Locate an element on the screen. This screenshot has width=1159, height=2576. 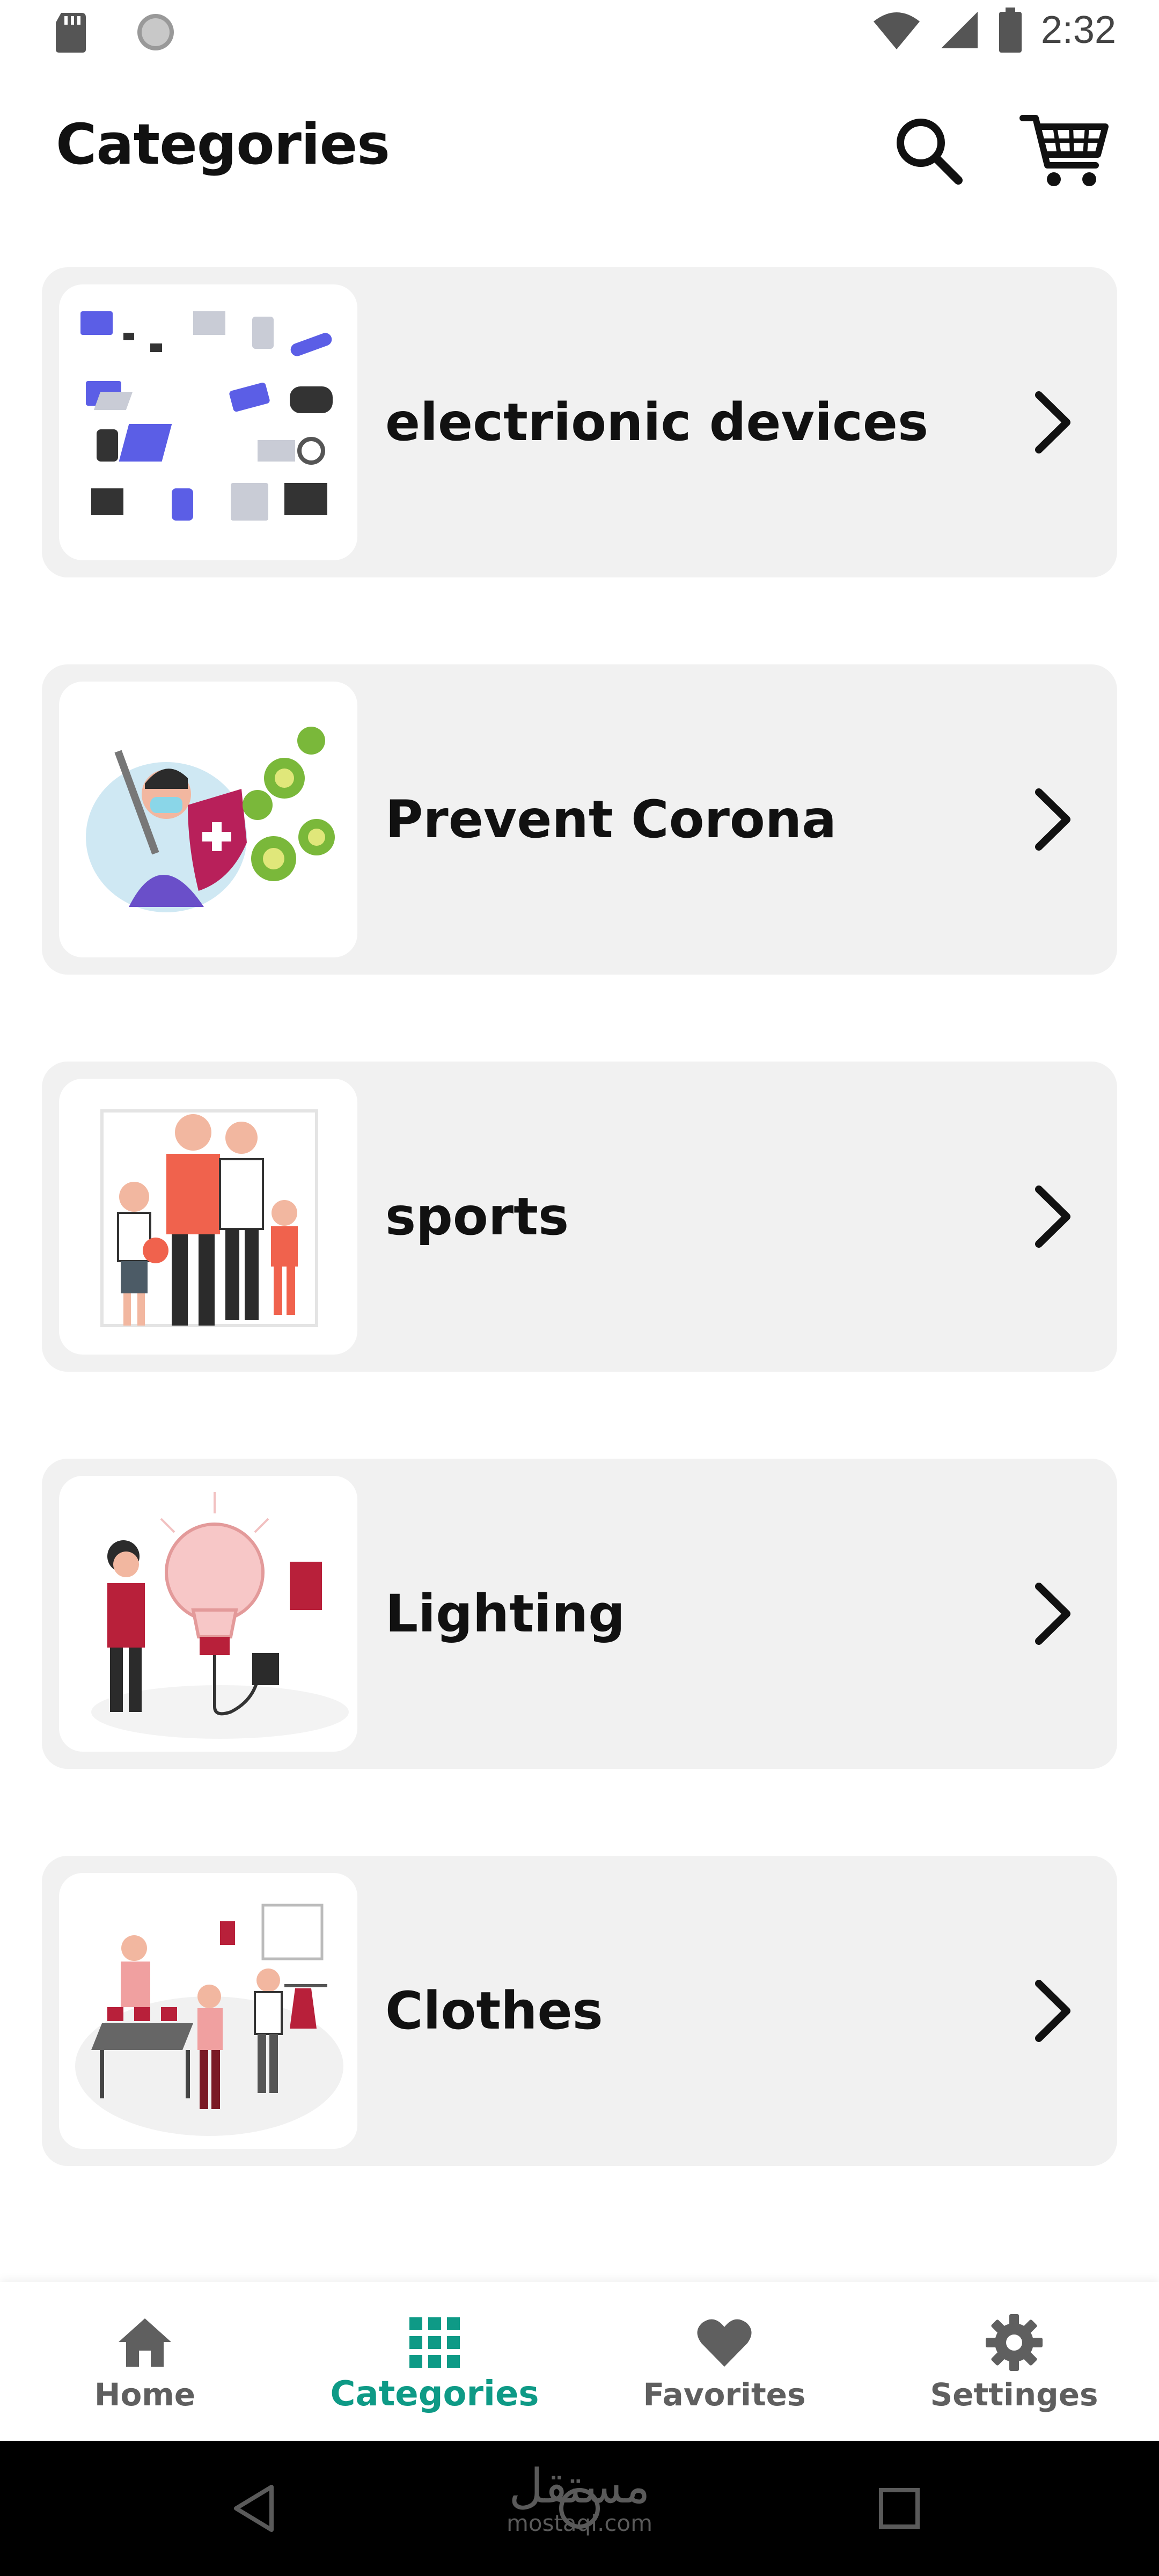
watermark-arabic: مستقل is located at coordinates (579, 2486).